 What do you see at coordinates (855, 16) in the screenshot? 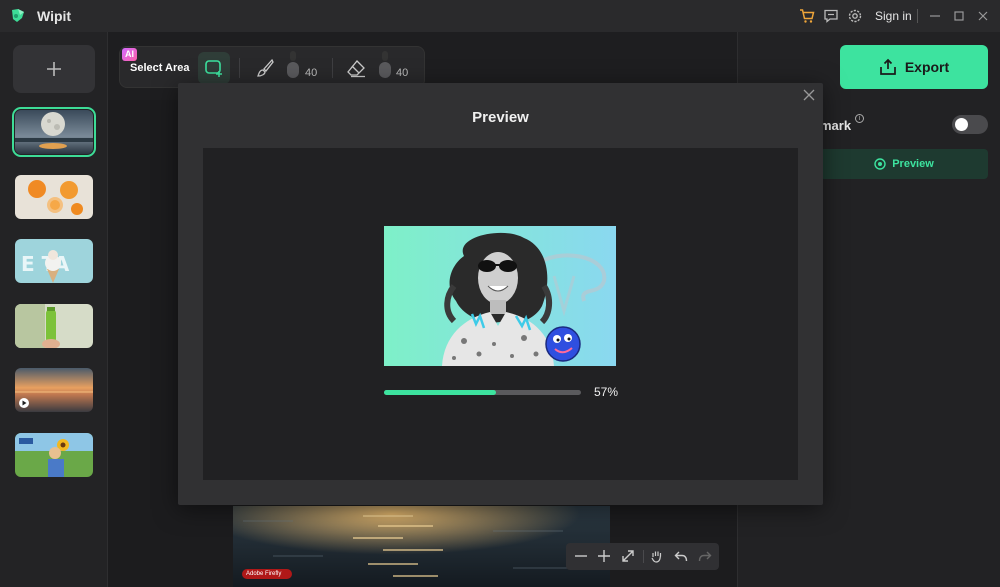
I see `settings-gear-icon` at bounding box center [855, 16].